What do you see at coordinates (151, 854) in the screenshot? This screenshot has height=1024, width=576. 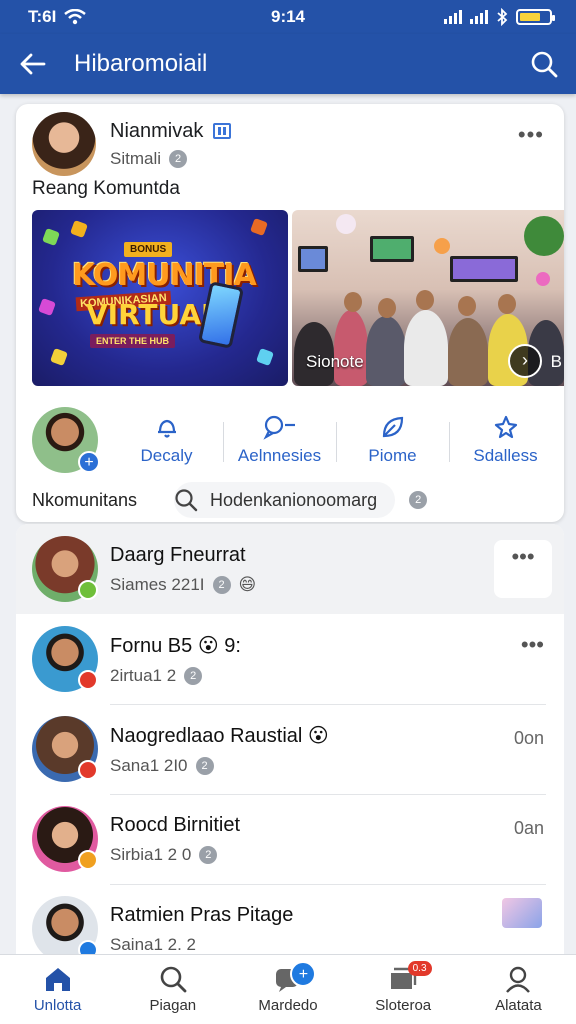 I see `contact-meta: Sirbia1 2 0` at bounding box center [151, 854].